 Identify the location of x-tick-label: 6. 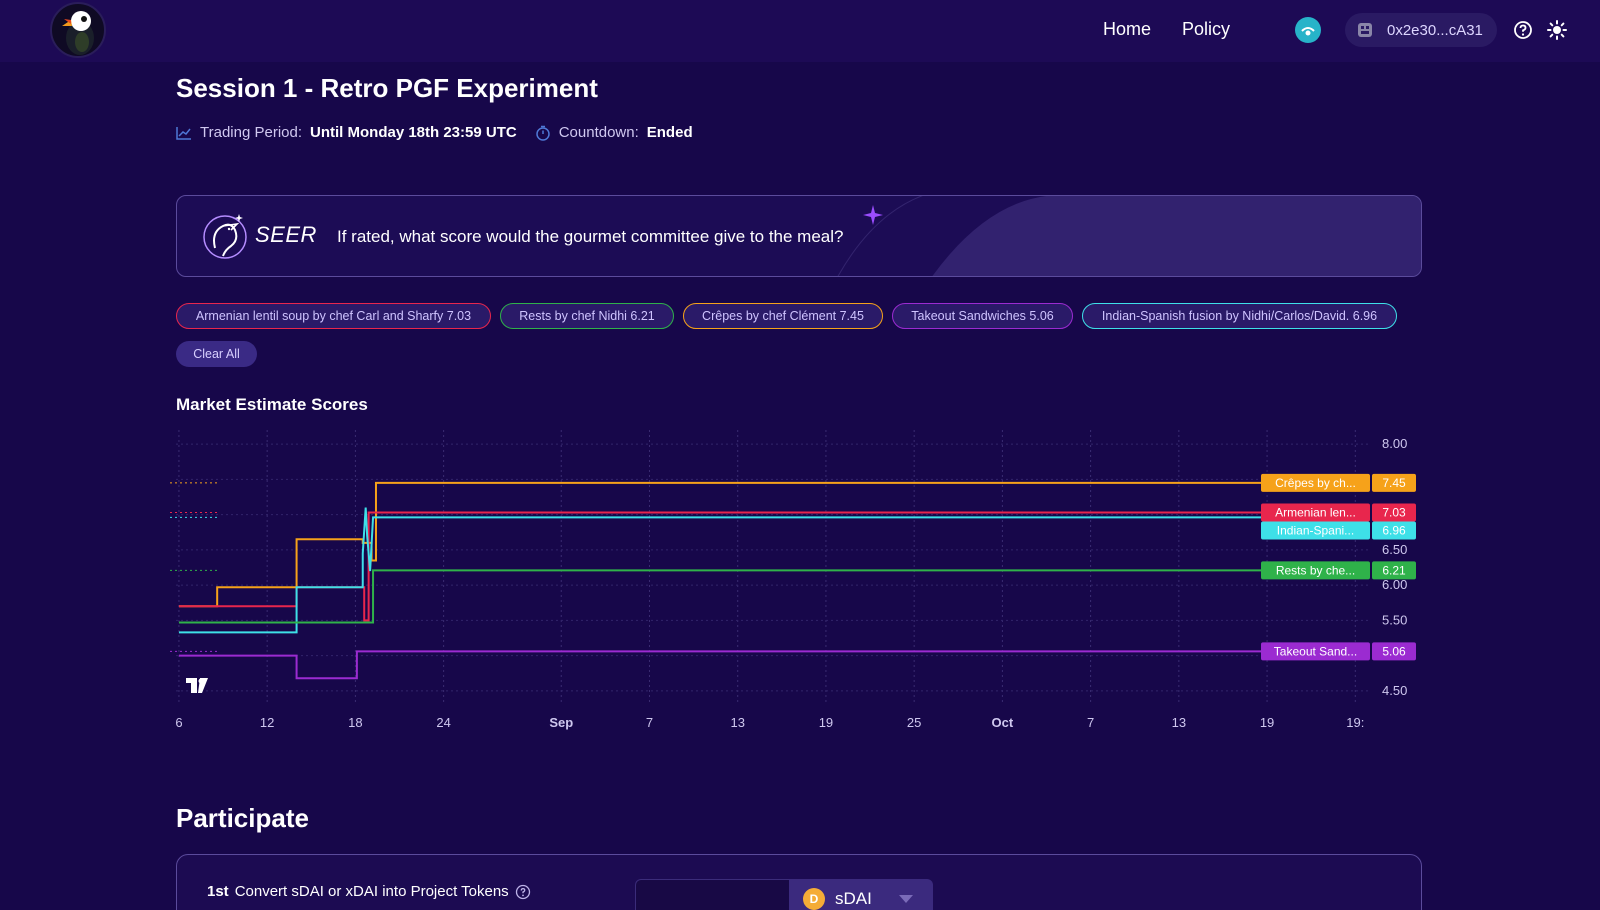
(178, 722).